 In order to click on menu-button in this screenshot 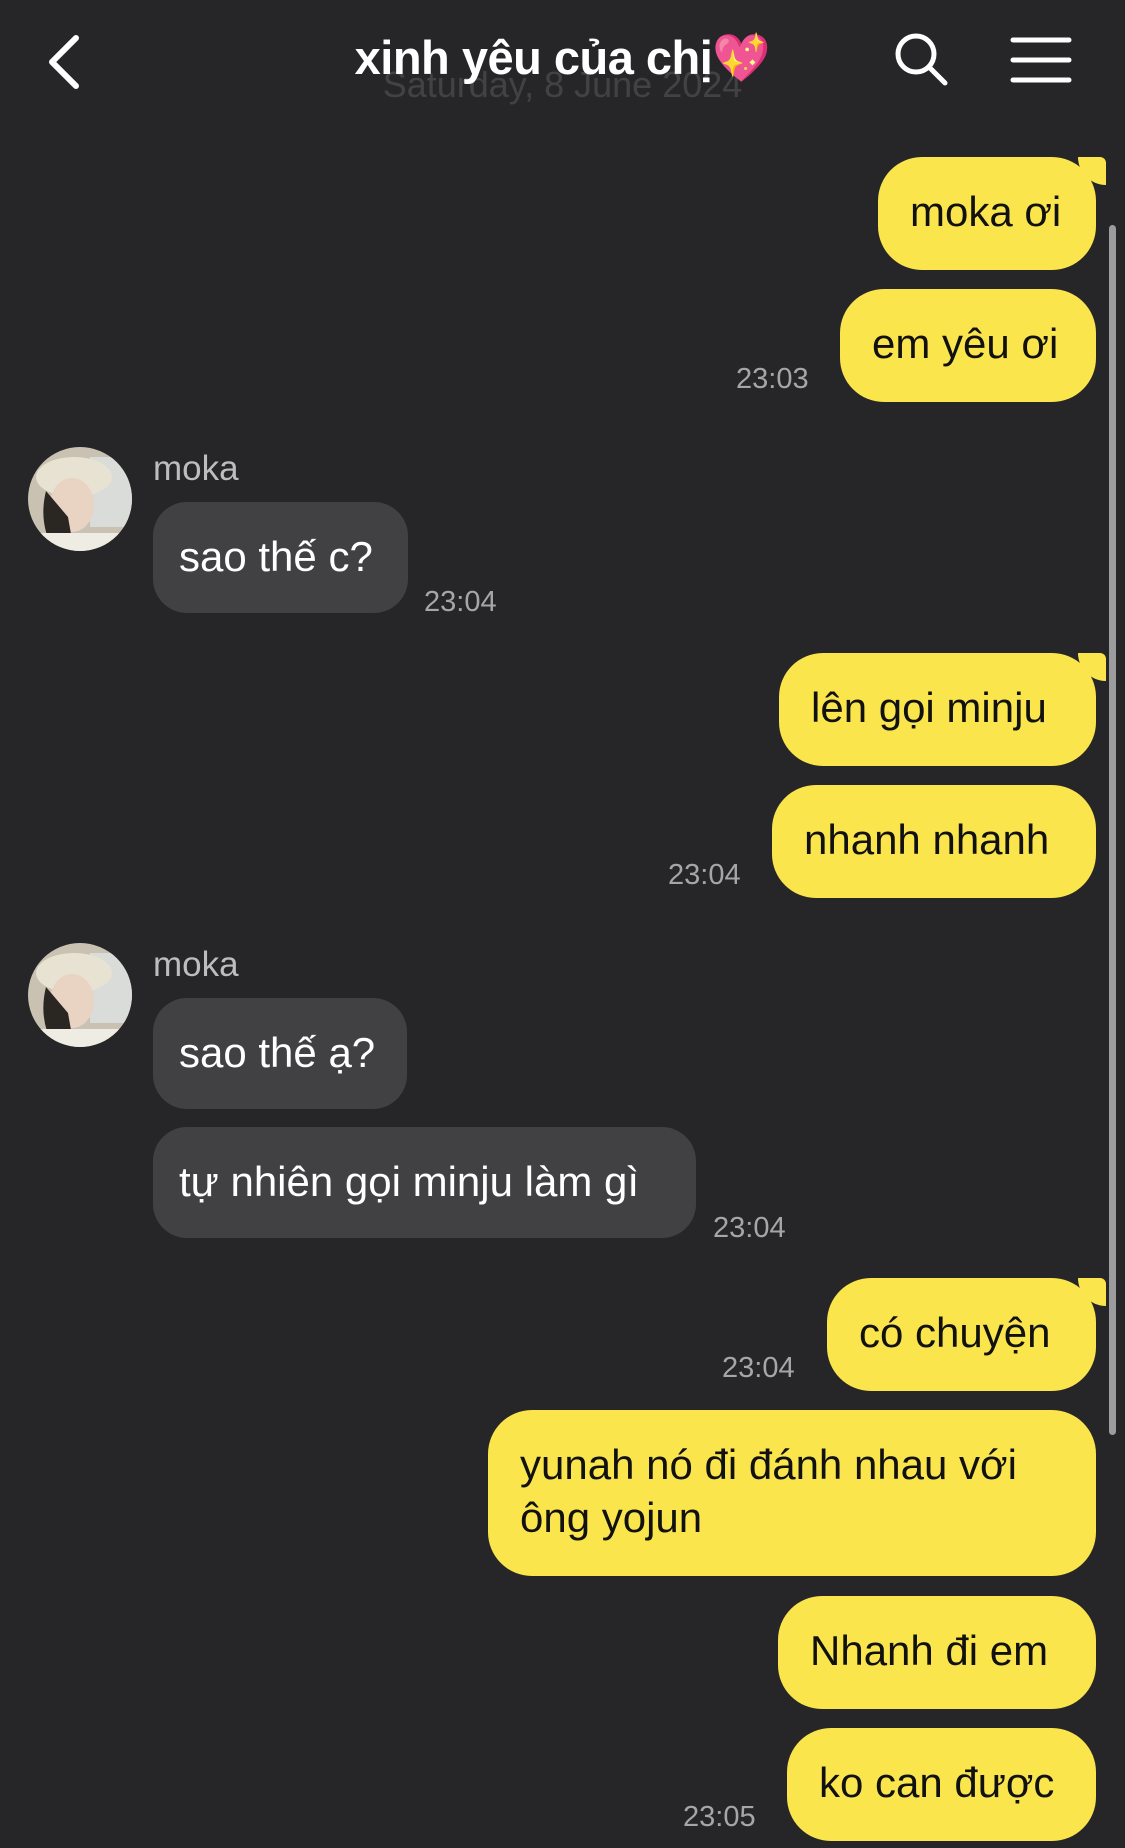, I will do `click(1041, 60)`.